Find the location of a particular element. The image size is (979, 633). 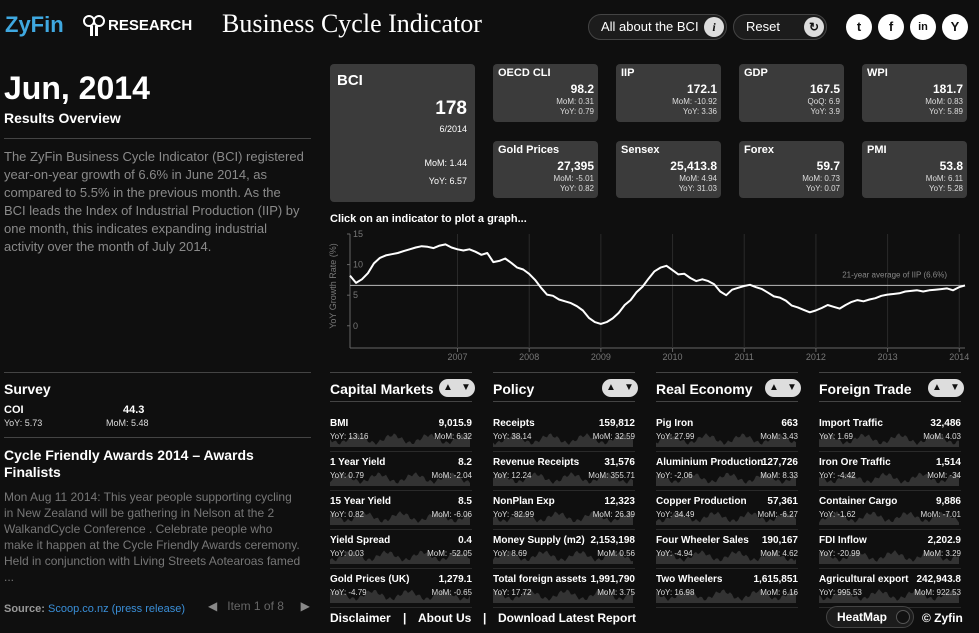

indicator-tile: Sensex 25,413.8 MoM: 4.94 YoY: 31.03 is located at coordinates (668, 169).